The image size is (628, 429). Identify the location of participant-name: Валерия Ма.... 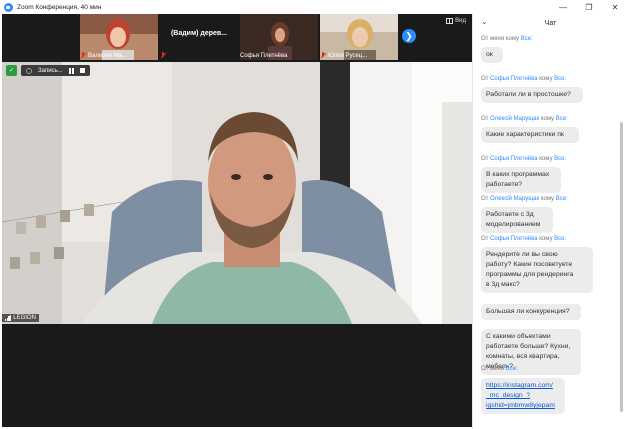
(108, 55).